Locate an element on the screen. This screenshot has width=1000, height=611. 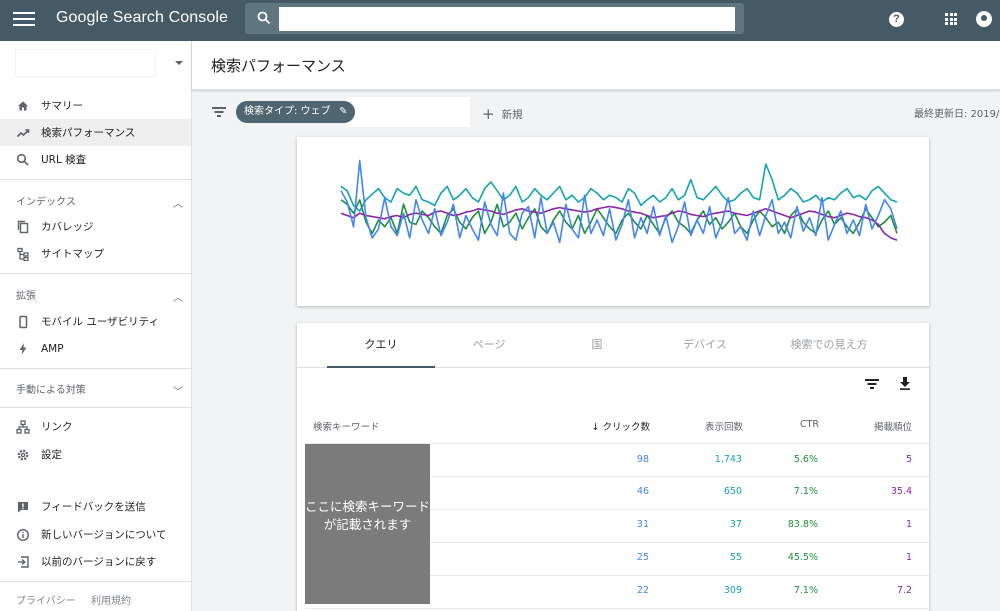
sidebar-item-label: URL 検査 is located at coordinates (64, 160).